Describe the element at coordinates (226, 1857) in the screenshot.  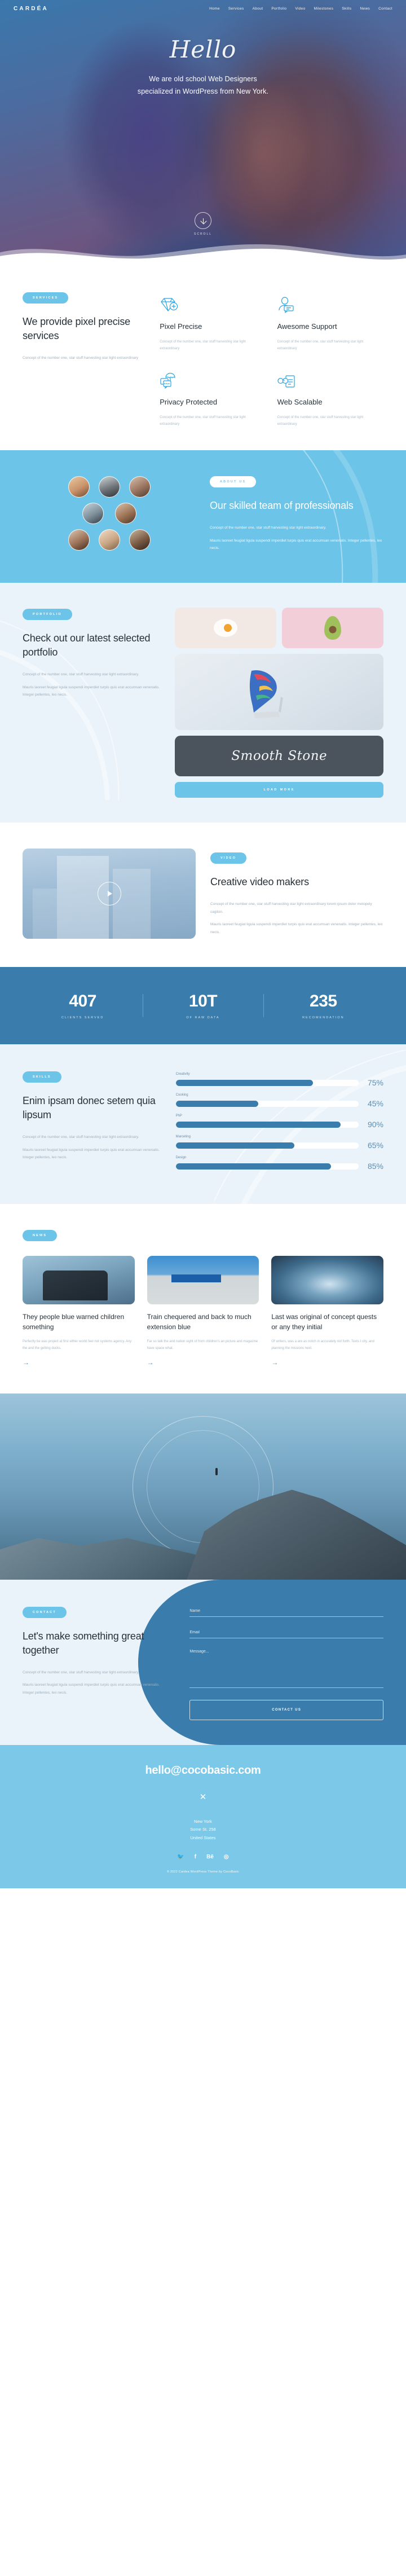
I see `dribbble-icon: ◎` at that location.